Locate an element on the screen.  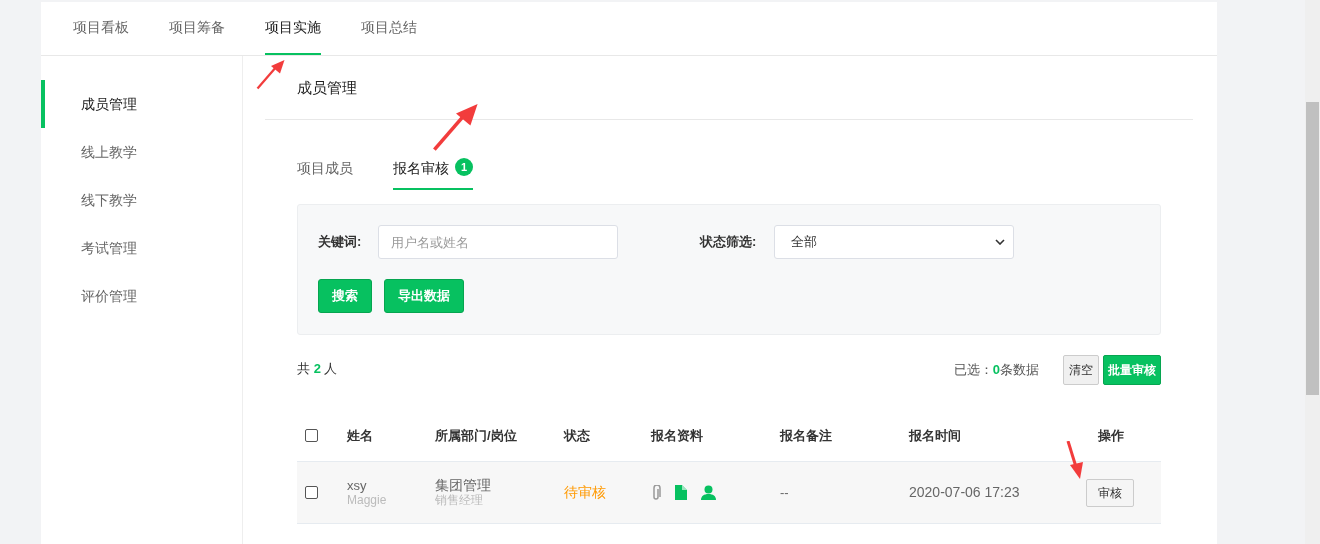
member-alias: Maggie is located at coordinates (367, 500).